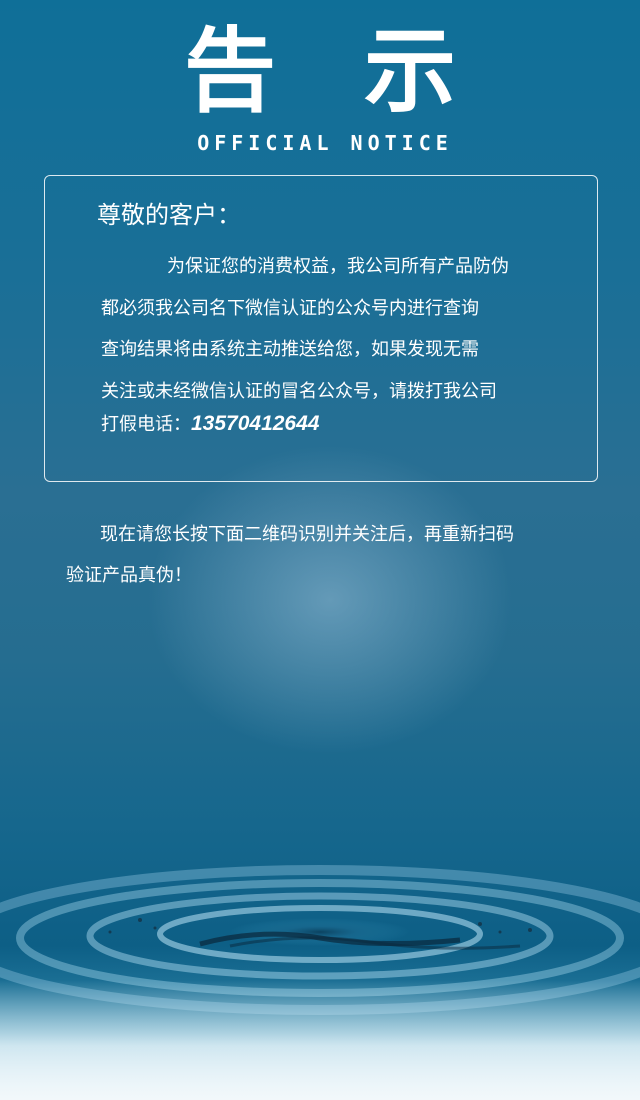  What do you see at coordinates (290, 308) in the screenshot?
I see `notice-line: 都必须我公司名下微信认证的公众号内进行查询` at bounding box center [290, 308].